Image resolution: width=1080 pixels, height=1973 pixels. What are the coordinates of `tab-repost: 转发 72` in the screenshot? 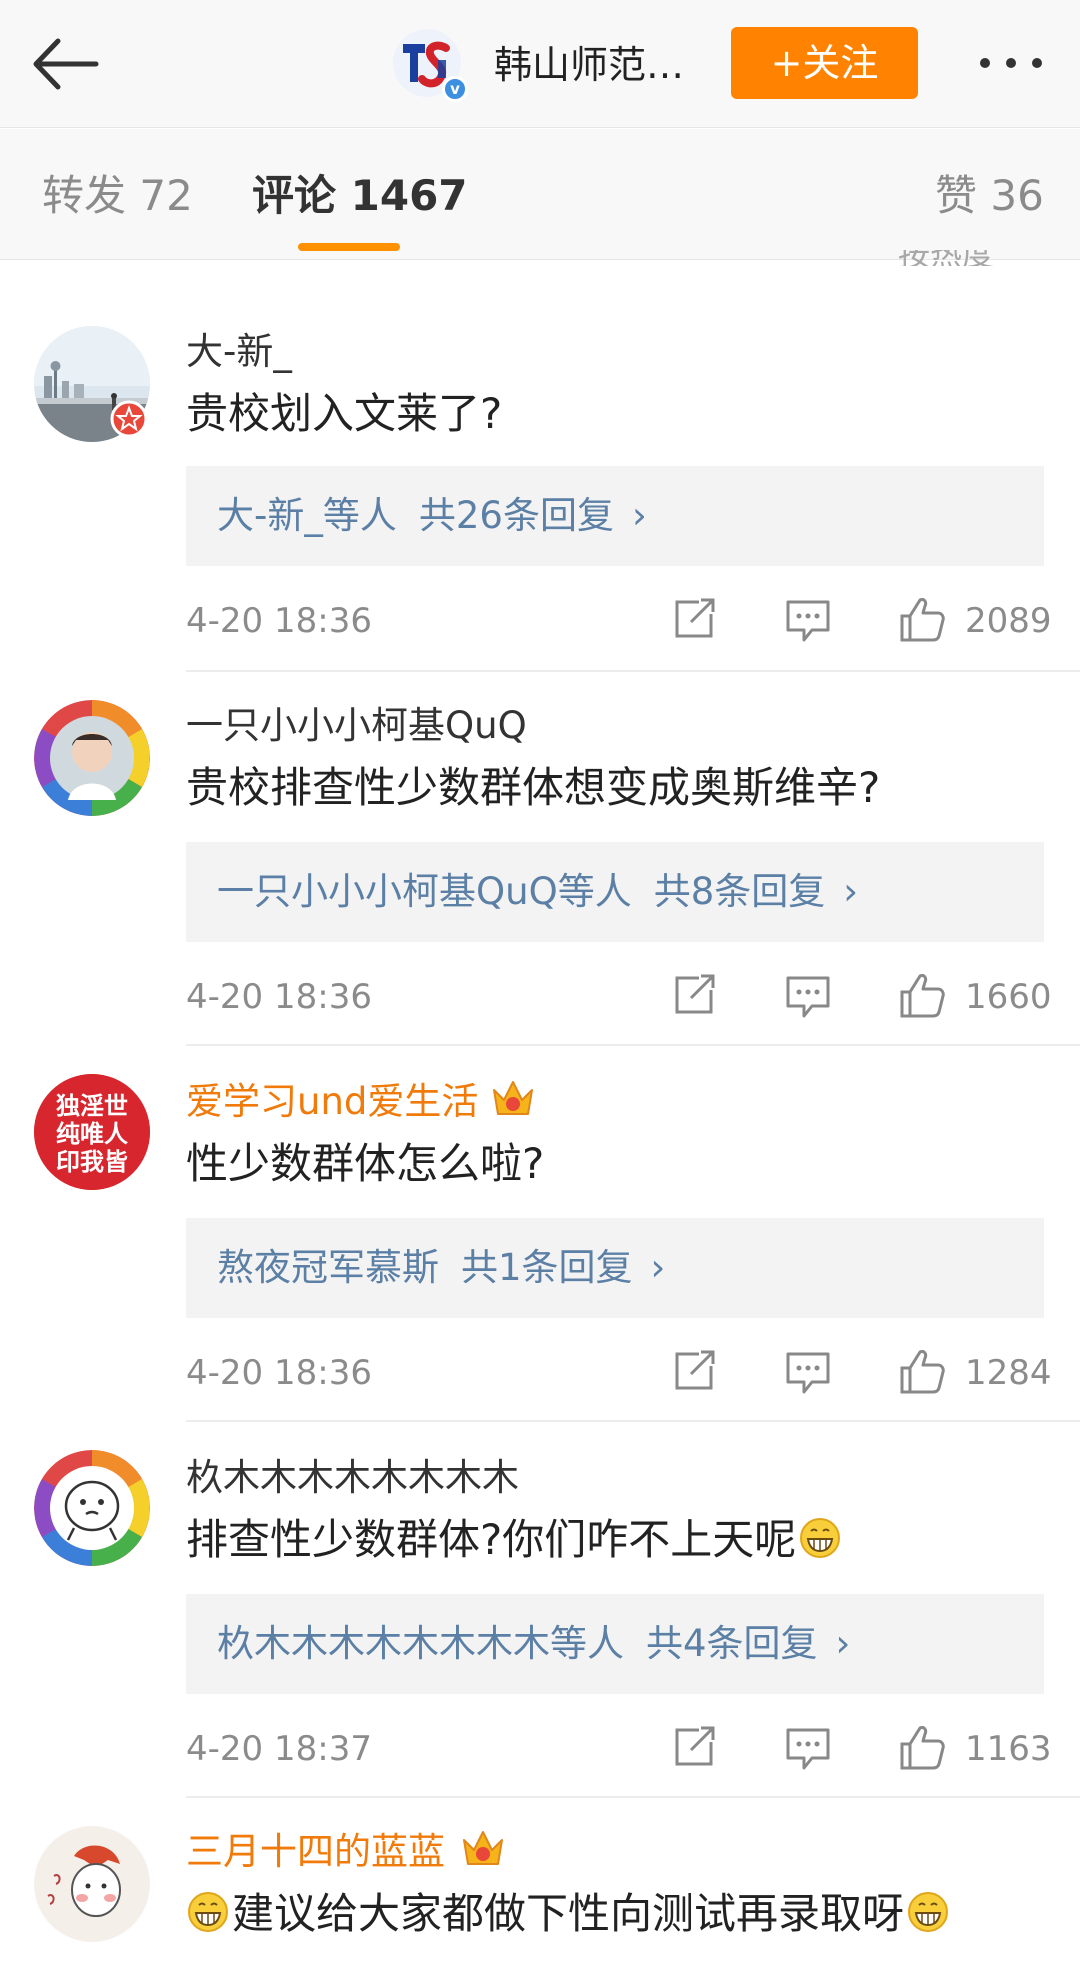 It's located at (117, 196).